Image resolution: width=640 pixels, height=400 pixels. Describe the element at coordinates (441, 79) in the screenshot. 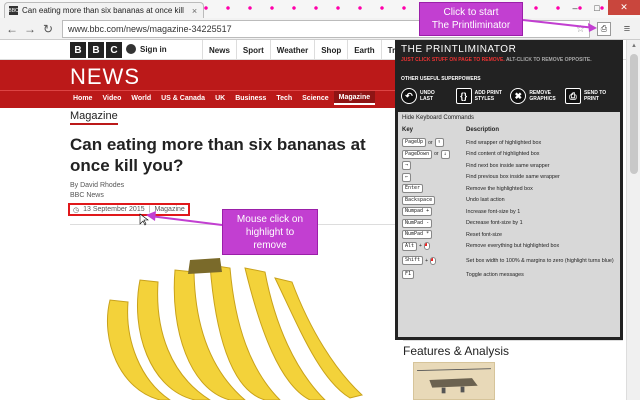

I see `superpowers-label: OTHER USEFUL SUPERPOWERS` at that location.